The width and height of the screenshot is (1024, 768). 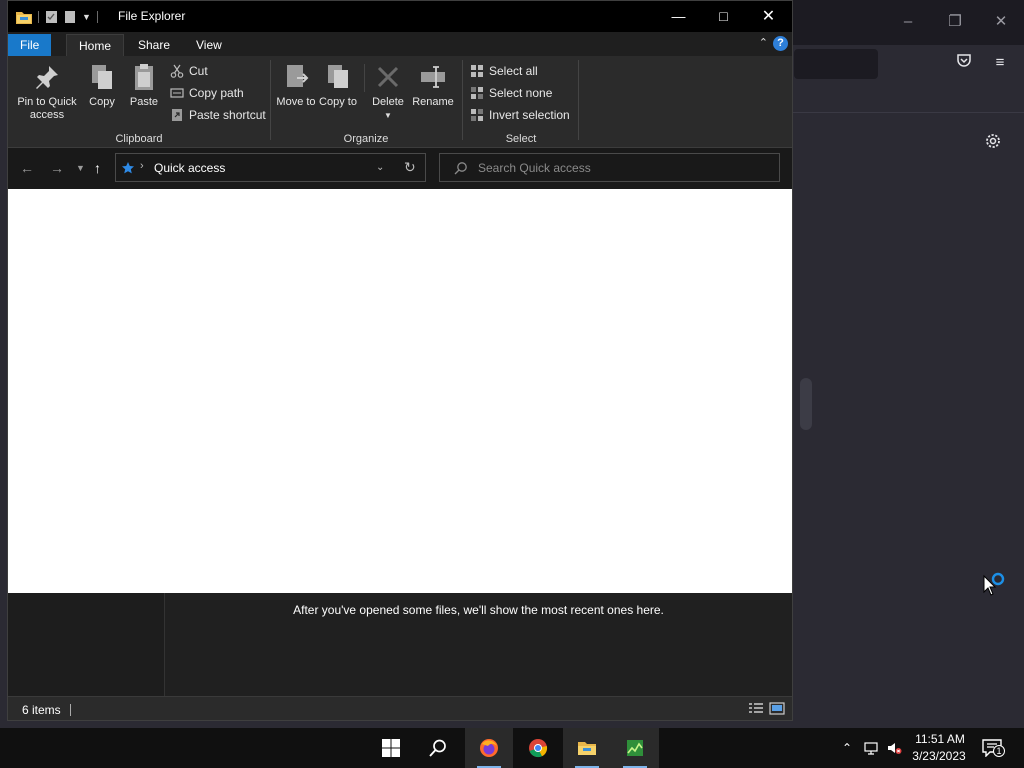 What do you see at coordinates (95, 45) in the screenshot?
I see `tab-home: Home` at bounding box center [95, 45].